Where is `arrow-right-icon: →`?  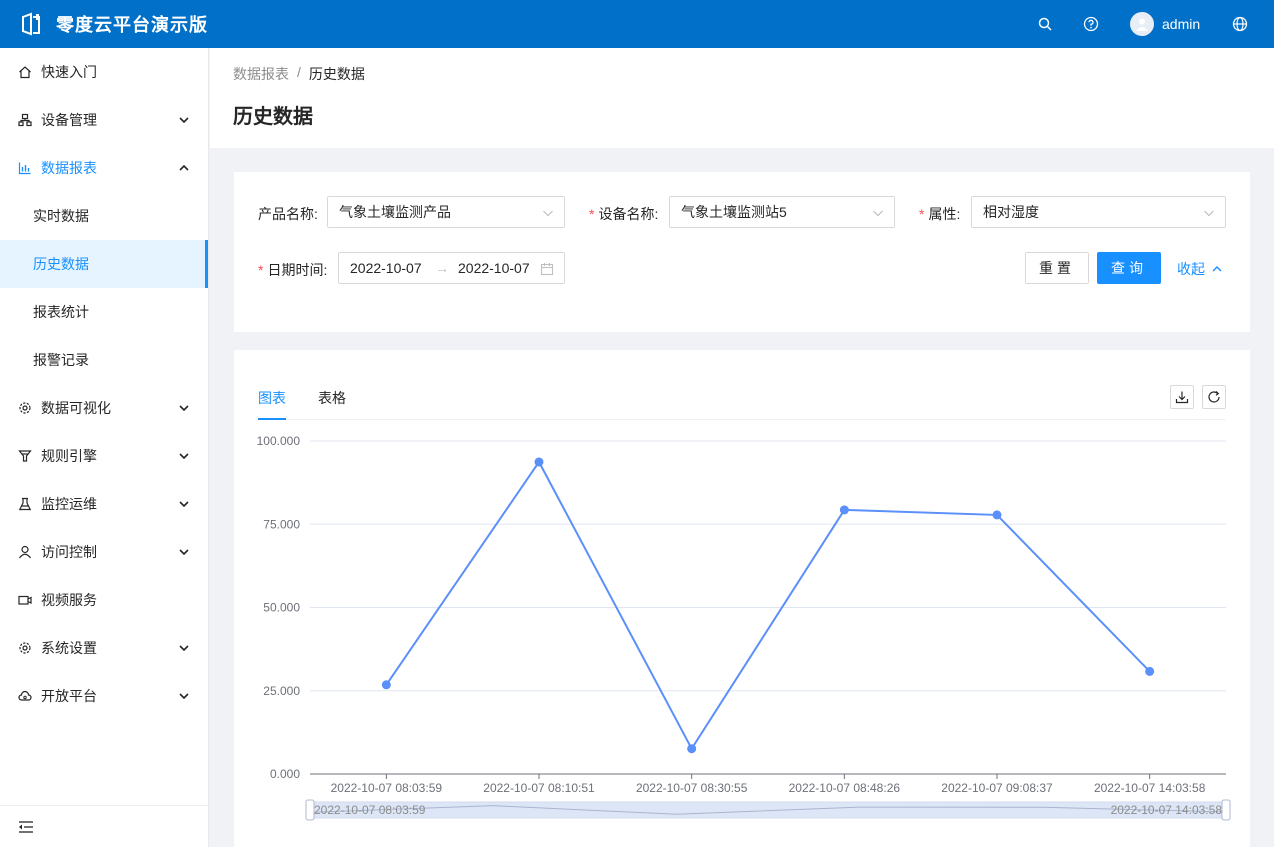
arrow-right-icon: → is located at coordinates (442, 268).